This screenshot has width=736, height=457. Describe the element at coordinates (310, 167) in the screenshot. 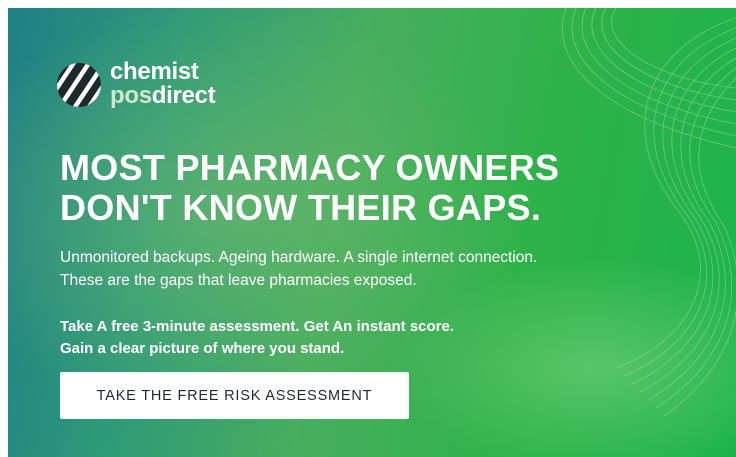

I see `headline-line-1: MOST PHARMACY OWNERS` at that location.